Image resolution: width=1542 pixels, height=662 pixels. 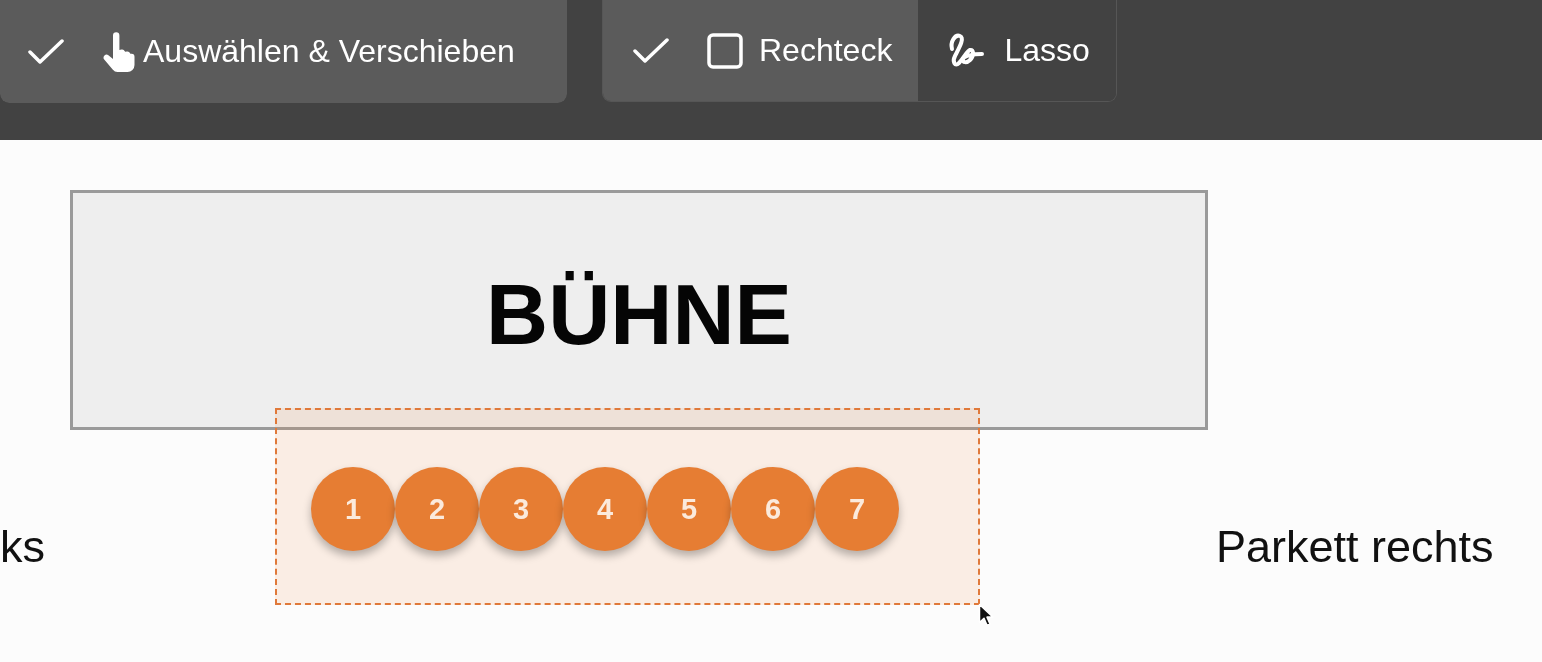 What do you see at coordinates (437, 509) in the screenshot?
I see `seat-marker: 2` at bounding box center [437, 509].